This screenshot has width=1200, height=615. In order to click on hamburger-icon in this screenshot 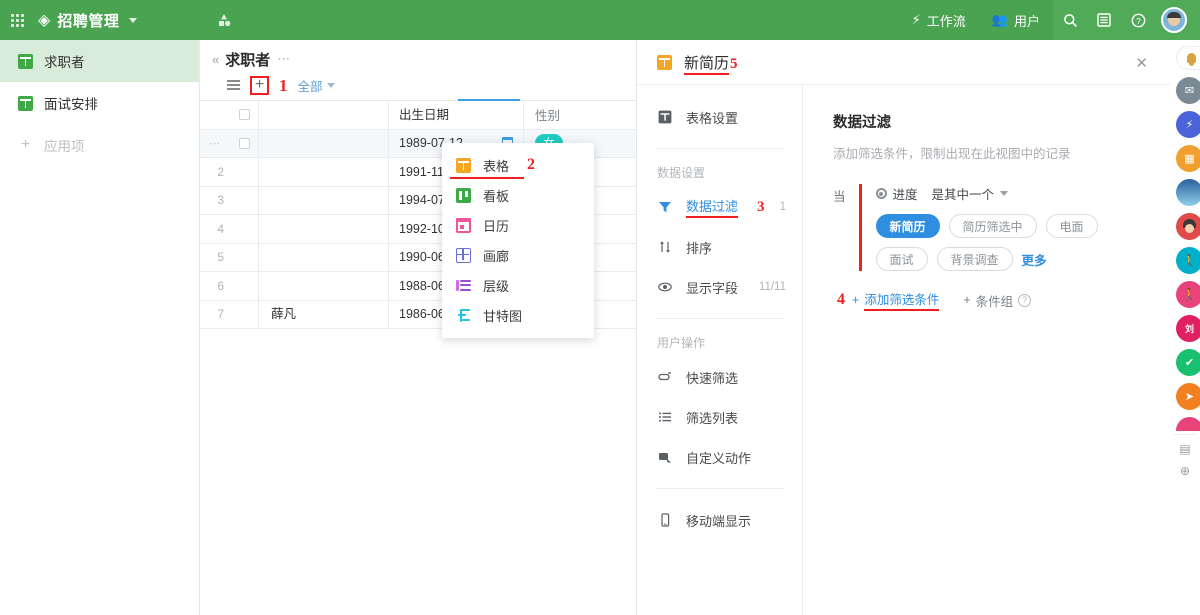, I will do `click(233, 85)`.